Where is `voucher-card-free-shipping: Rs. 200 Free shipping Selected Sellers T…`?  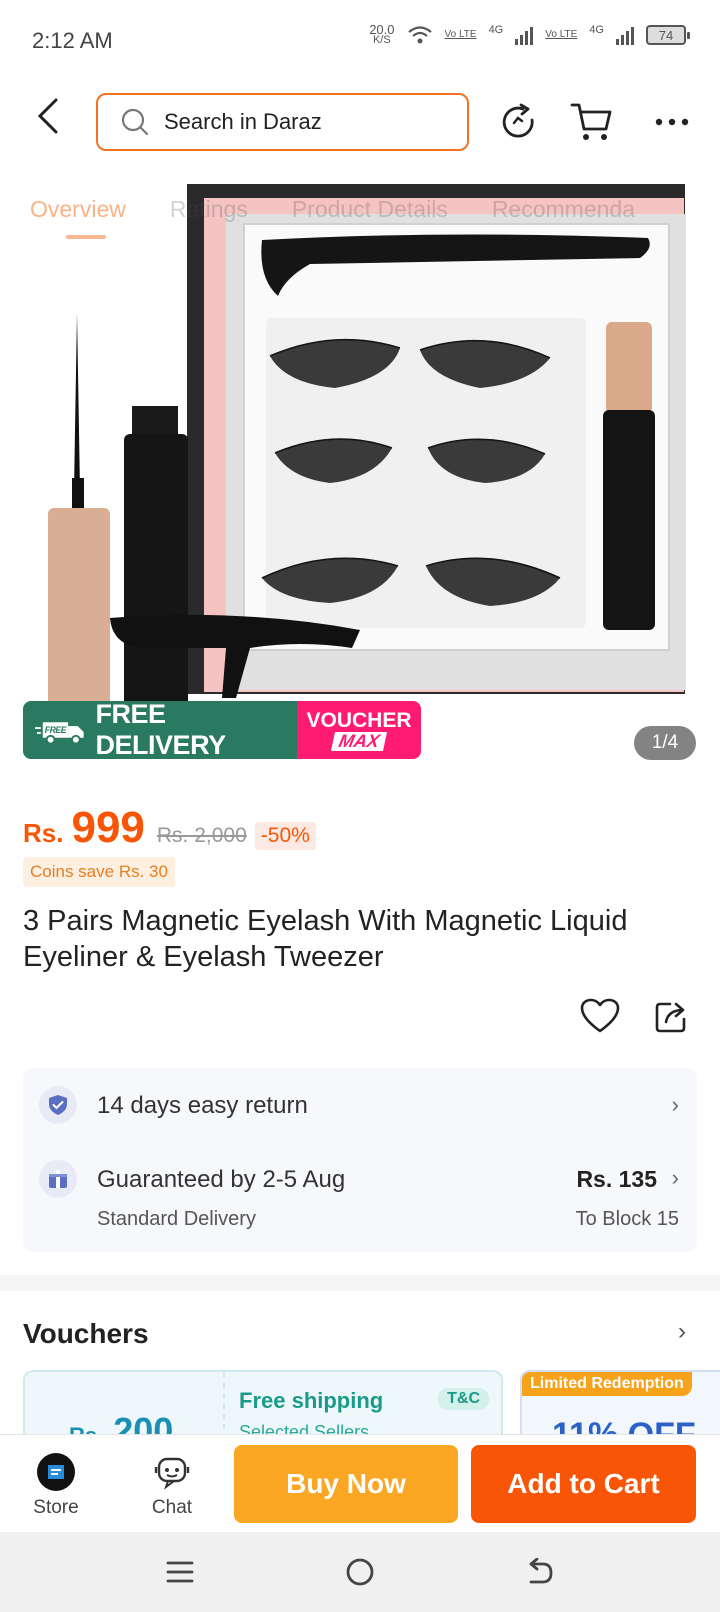
voucher-card-free-shipping: Rs. 200 Free shipping Selected Sellers T… is located at coordinates (263, 1405).